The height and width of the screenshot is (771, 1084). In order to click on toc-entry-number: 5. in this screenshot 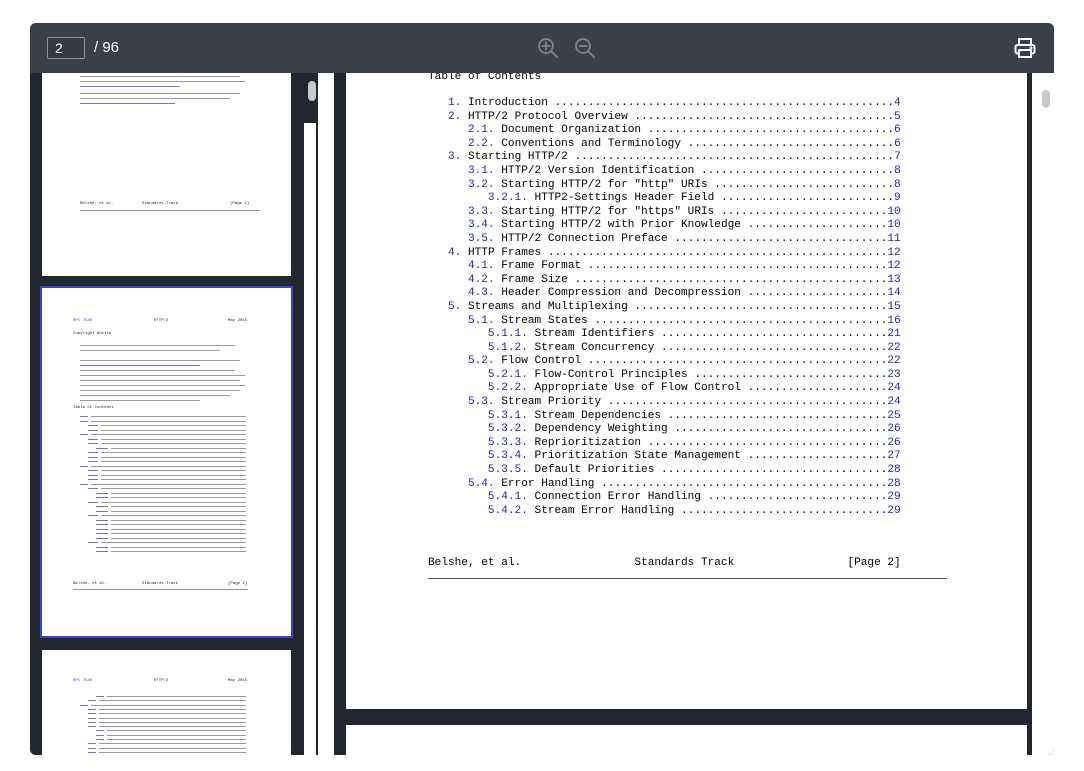, I will do `click(454, 307)`.